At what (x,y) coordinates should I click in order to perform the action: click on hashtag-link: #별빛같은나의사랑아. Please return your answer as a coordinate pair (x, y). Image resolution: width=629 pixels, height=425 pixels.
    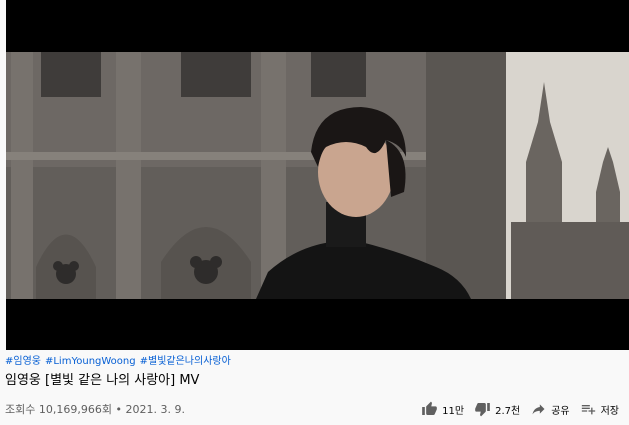
    Looking at the image, I should click on (185, 361).